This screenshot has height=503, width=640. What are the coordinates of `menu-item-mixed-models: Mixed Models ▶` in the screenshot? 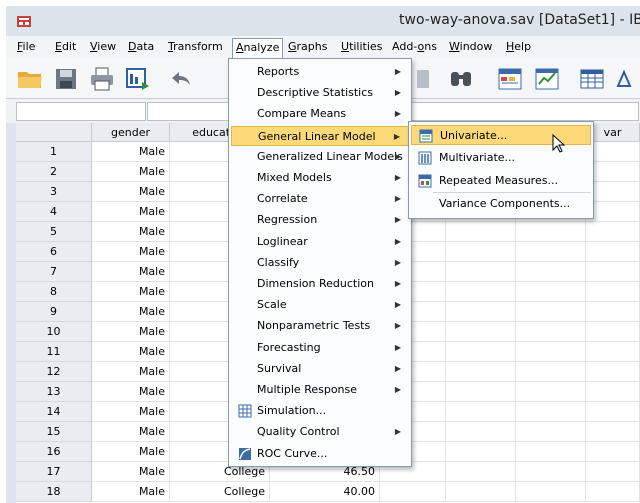 It's located at (320, 178).